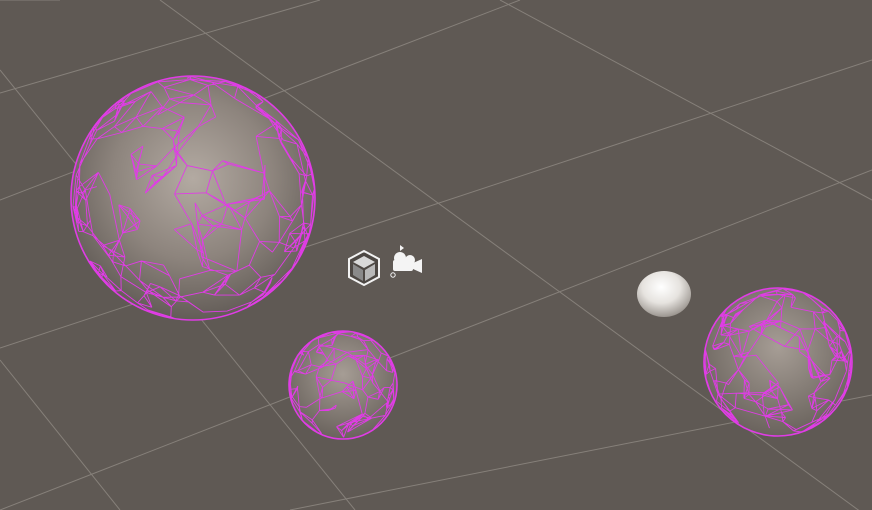 Image resolution: width=872 pixels, height=510 pixels. I want to click on game-object-cube-icon, so click(364, 268).